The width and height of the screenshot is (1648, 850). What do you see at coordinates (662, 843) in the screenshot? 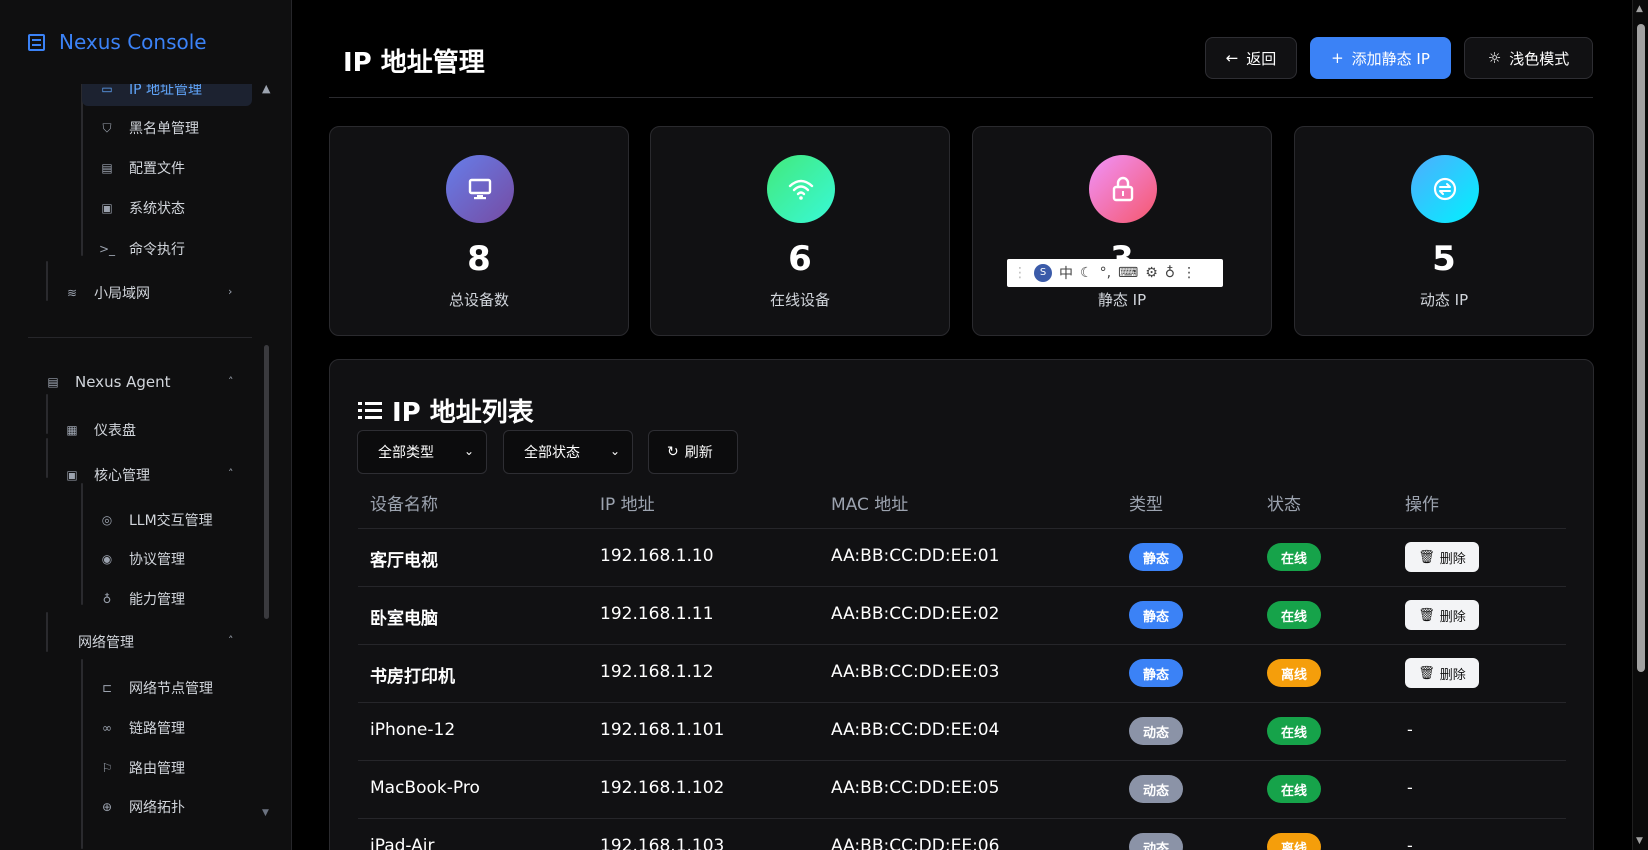
I see `ip-address: 192.168.1.103` at bounding box center [662, 843].